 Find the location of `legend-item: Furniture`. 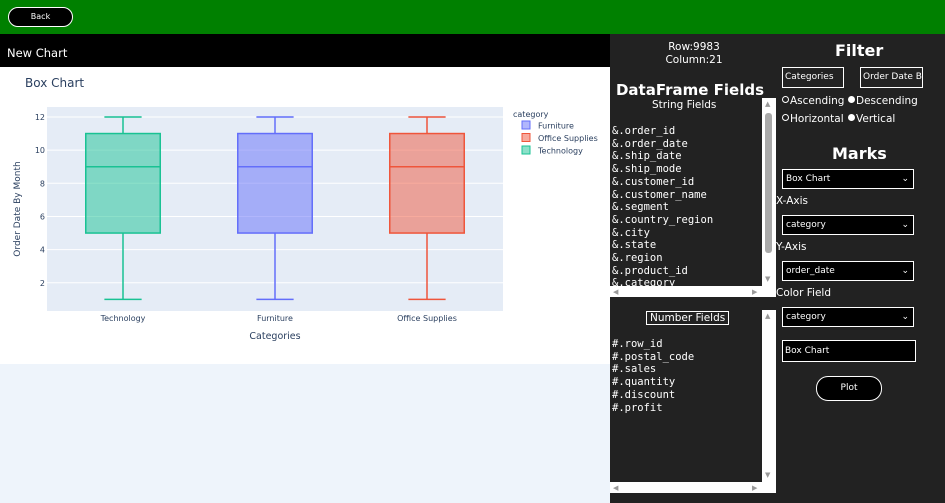

legend-item: Furniture is located at coordinates (556, 126).